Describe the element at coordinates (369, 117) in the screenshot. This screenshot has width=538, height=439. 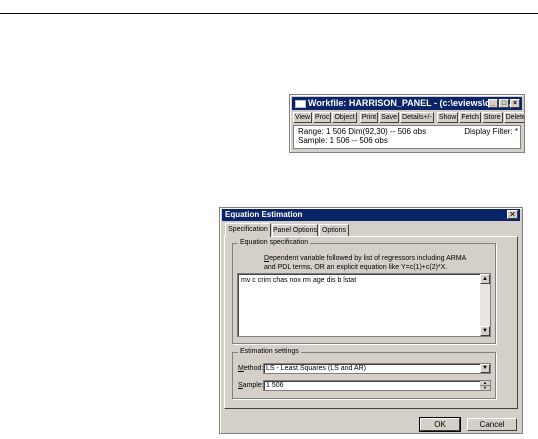
I see `print-button: Print` at that location.